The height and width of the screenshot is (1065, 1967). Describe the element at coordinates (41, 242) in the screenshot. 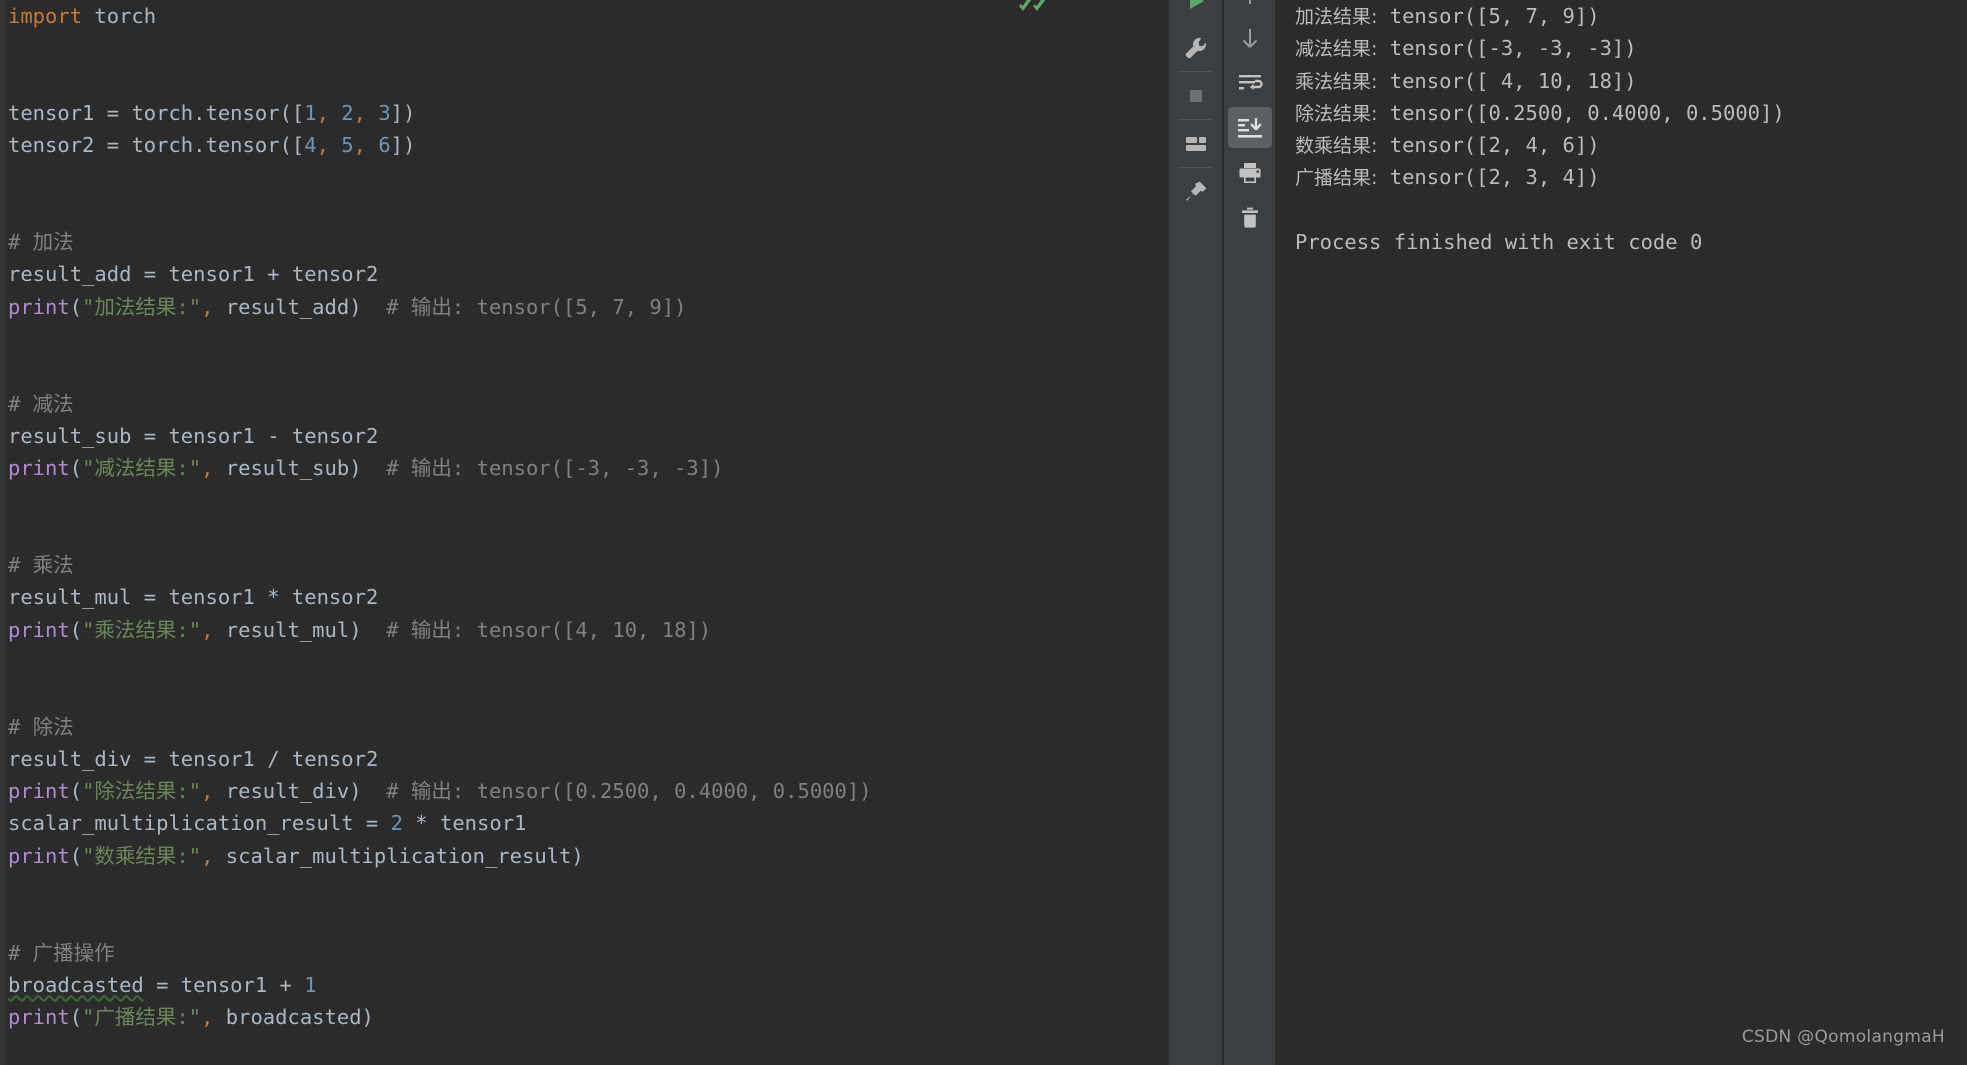

I see `code-token: # 加法` at that location.